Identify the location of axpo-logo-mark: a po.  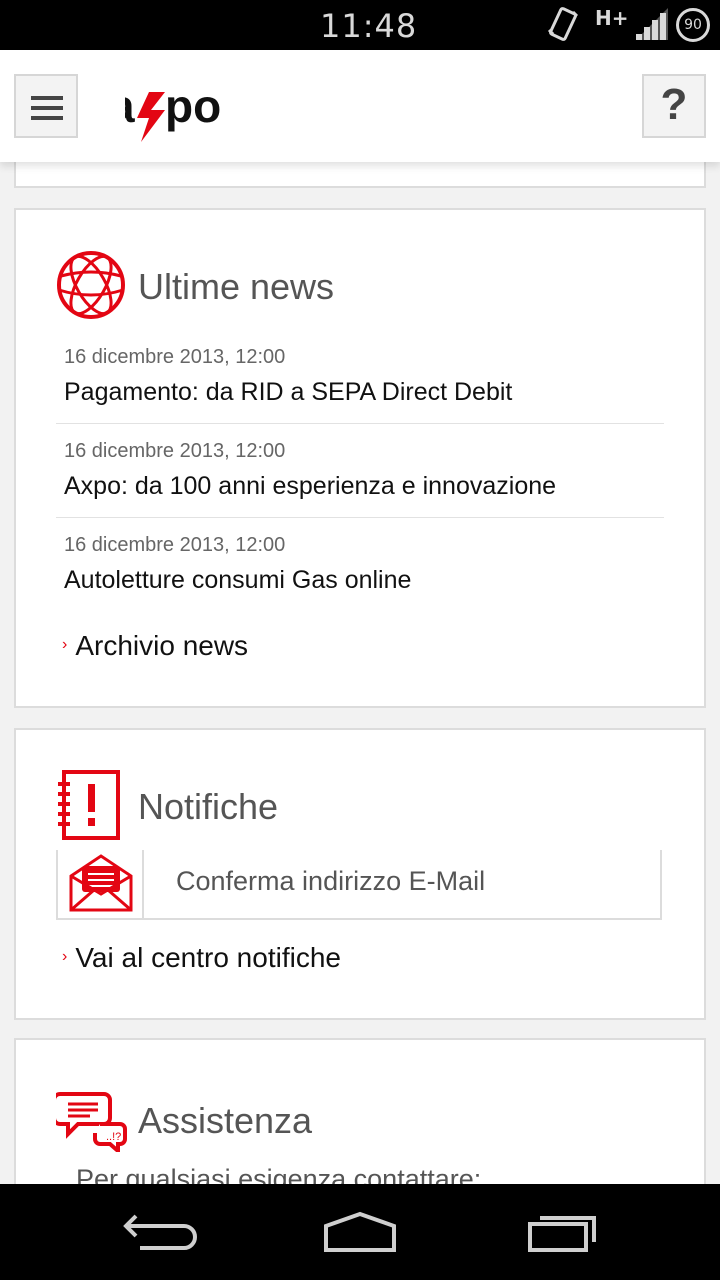
(173, 111).